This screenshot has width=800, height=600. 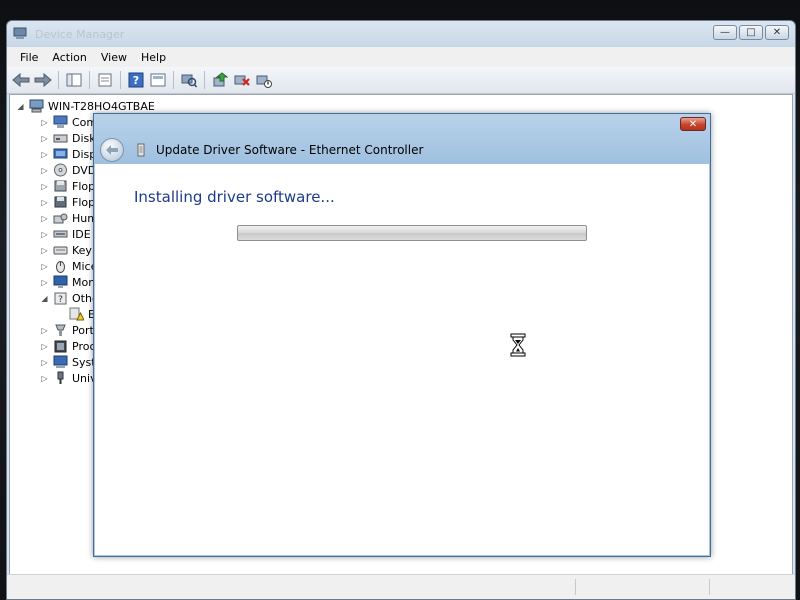 I want to click on show-view-button, so click(x=158, y=80).